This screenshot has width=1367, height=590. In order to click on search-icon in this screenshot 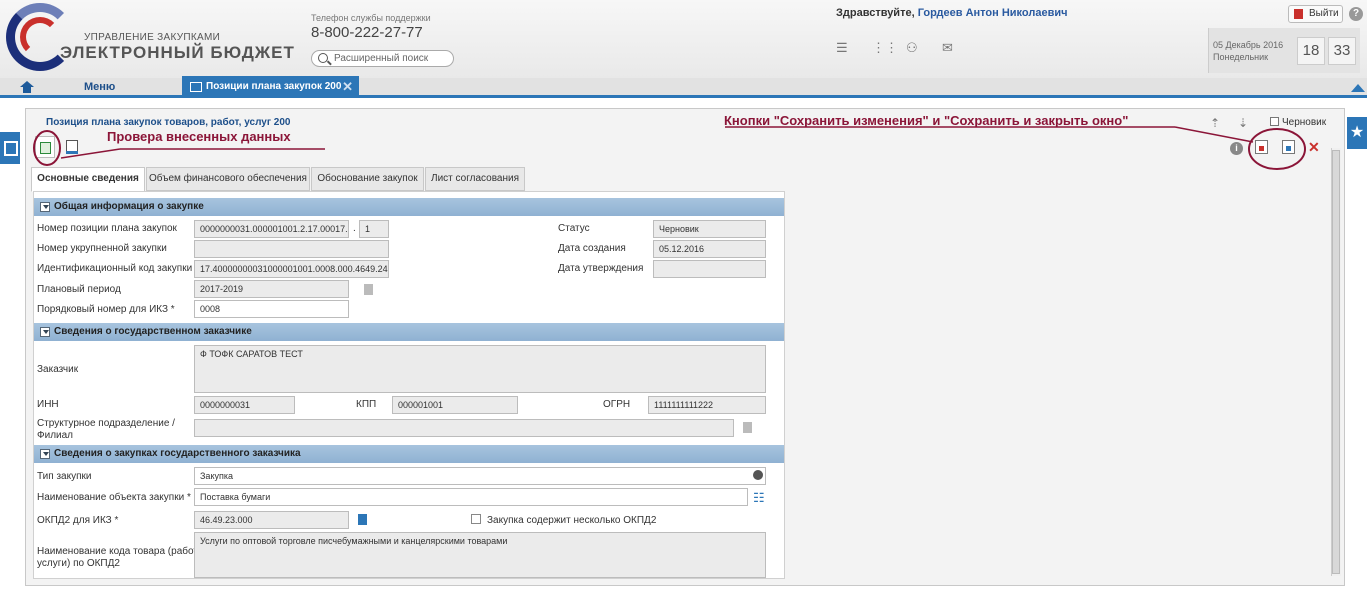, I will do `click(323, 58)`.